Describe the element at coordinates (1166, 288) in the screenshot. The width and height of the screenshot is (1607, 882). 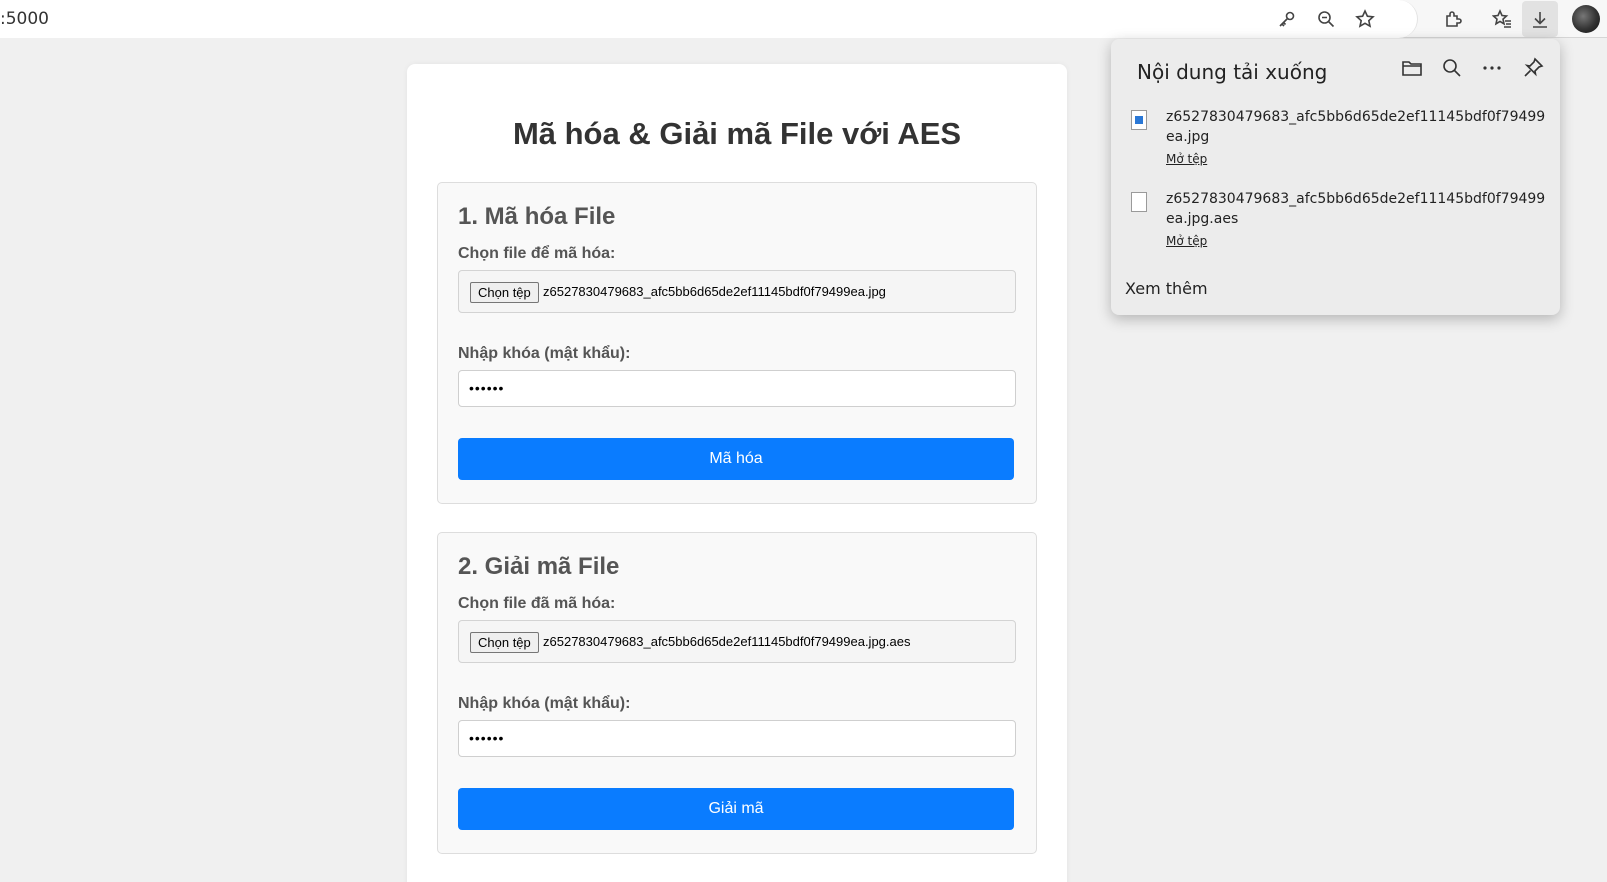
I see `see-more-link: Xem thêm` at that location.